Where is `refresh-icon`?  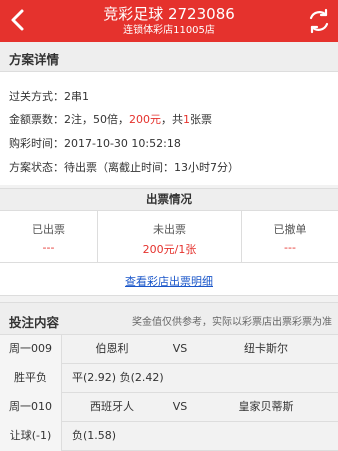 refresh-icon is located at coordinates (319, 21).